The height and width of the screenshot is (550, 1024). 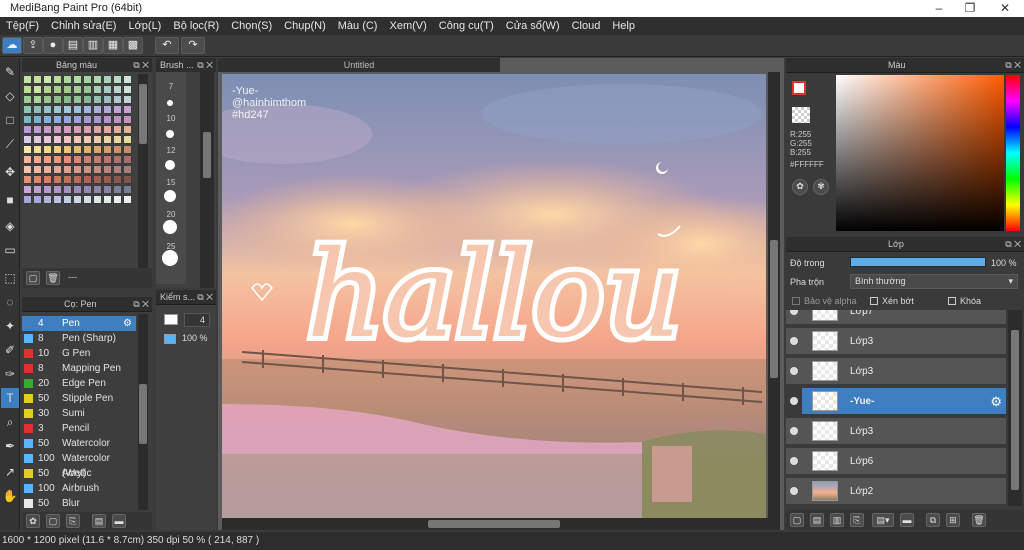 What do you see at coordinates (196, 26) in the screenshot?
I see `menu-filter: Bộ lọc(R)` at bounding box center [196, 26].